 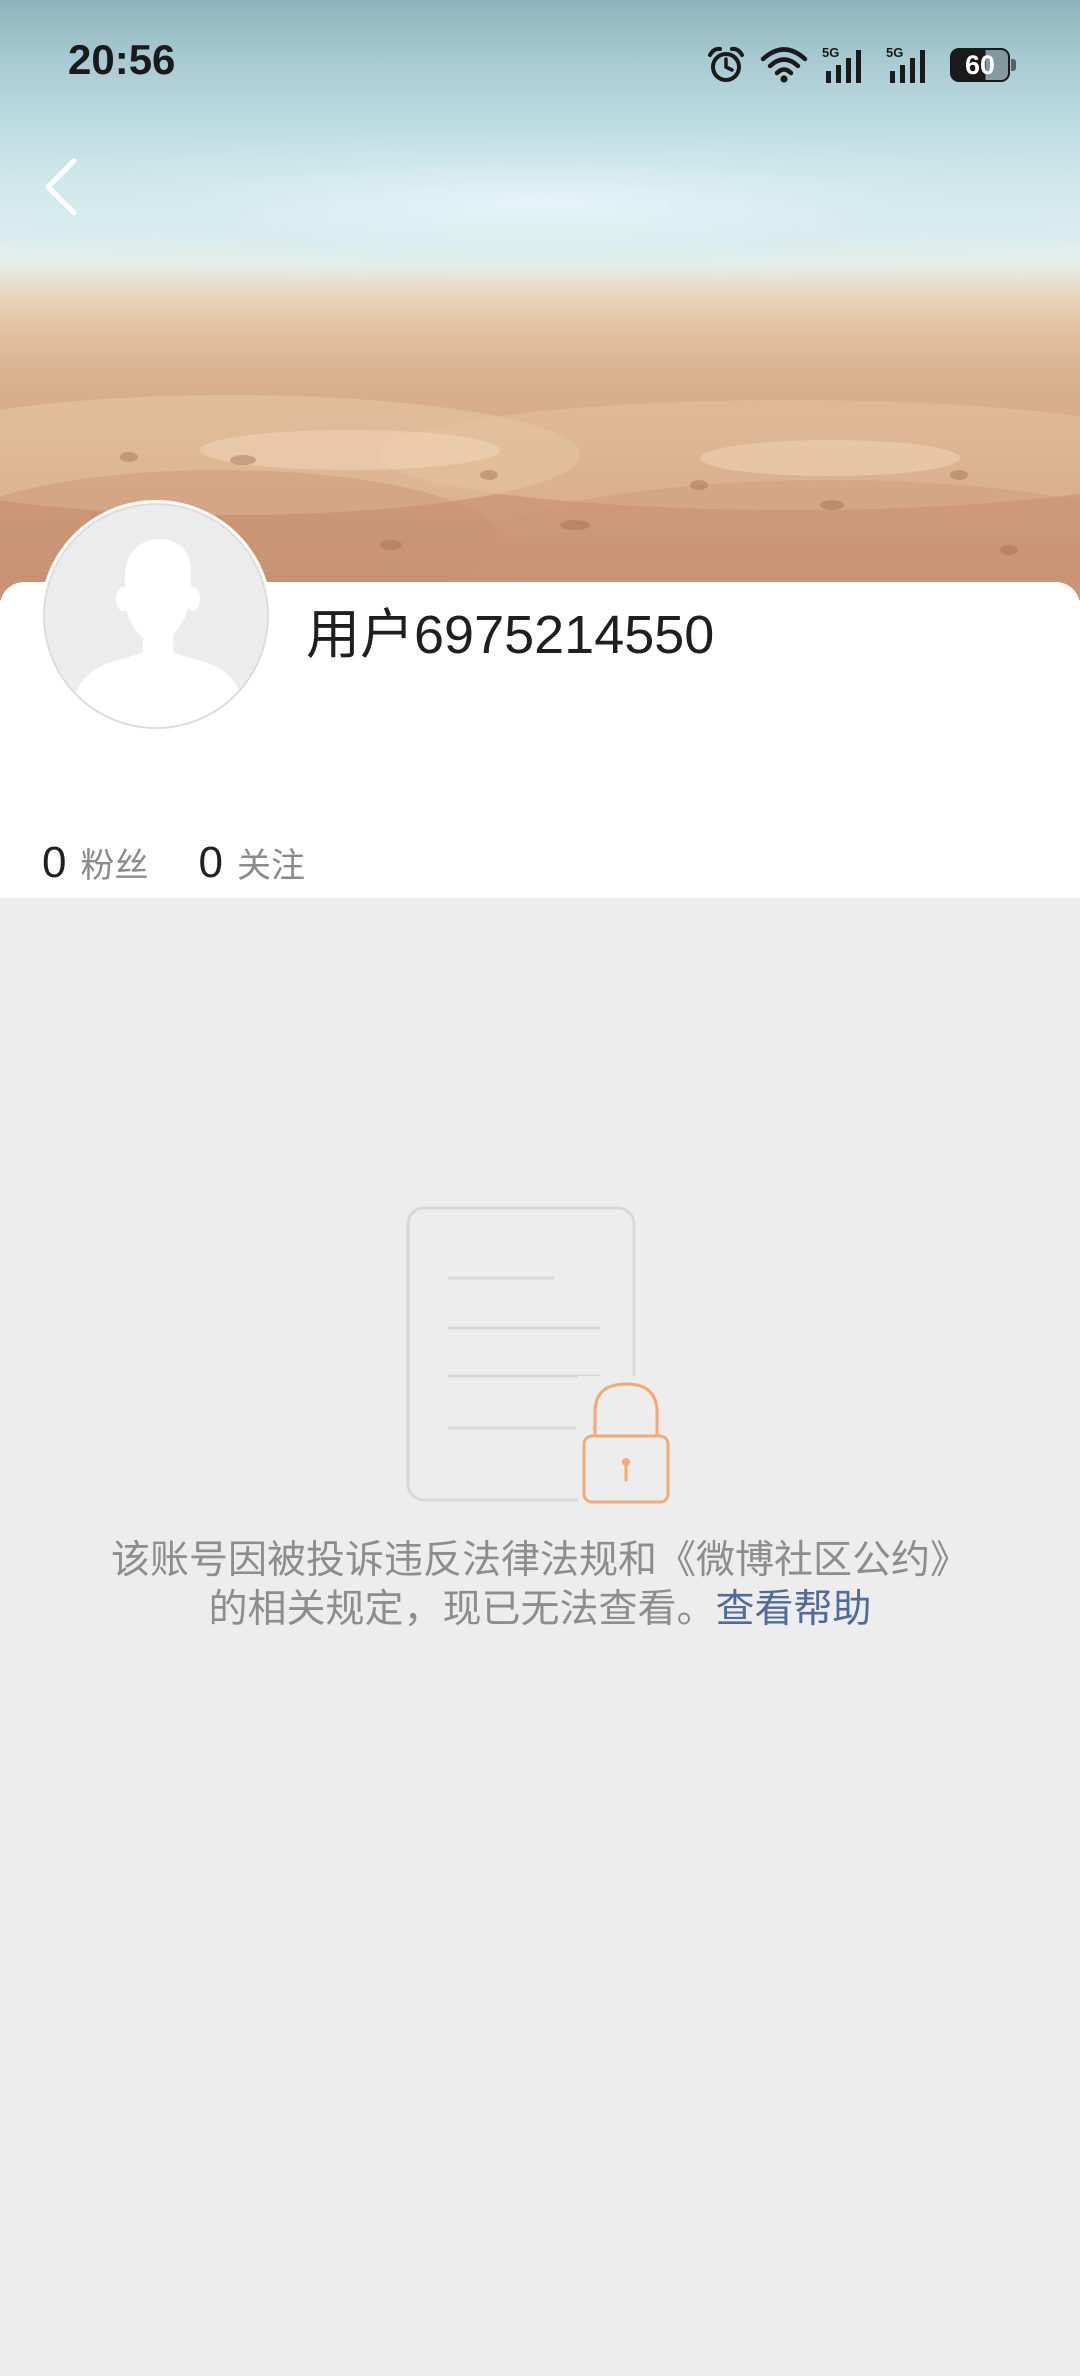 I want to click on back-button, so click(x=62, y=187).